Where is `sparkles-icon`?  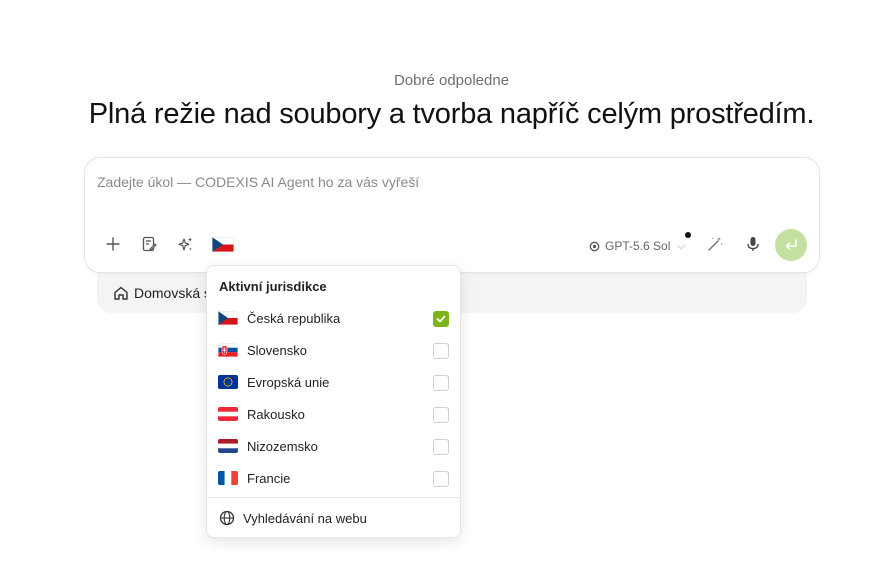
sparkles-icon is located at coordinates (184, 244).